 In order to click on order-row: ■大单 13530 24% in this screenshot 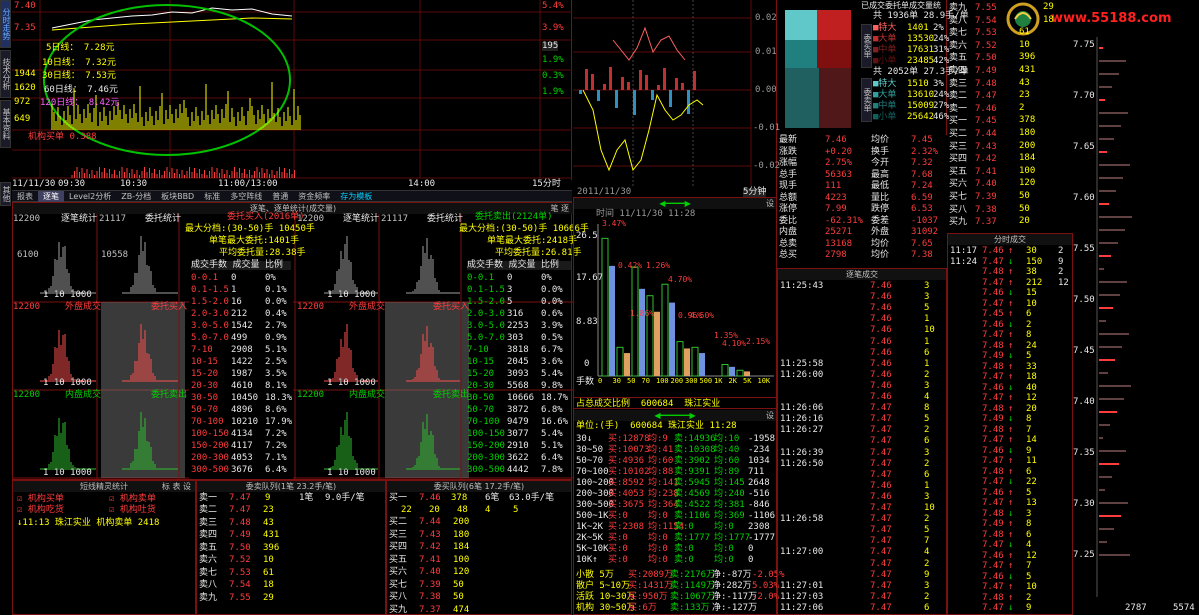, I will do `click(911, 39)`.